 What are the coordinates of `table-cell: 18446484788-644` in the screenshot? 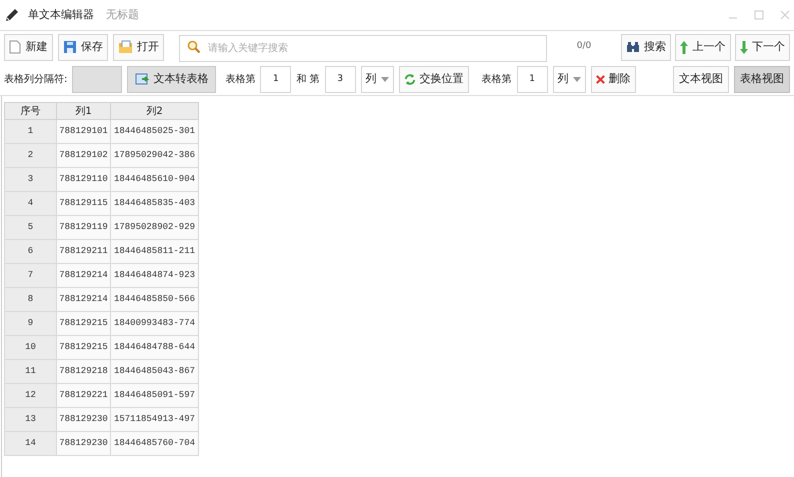 It's located at (154, 348).